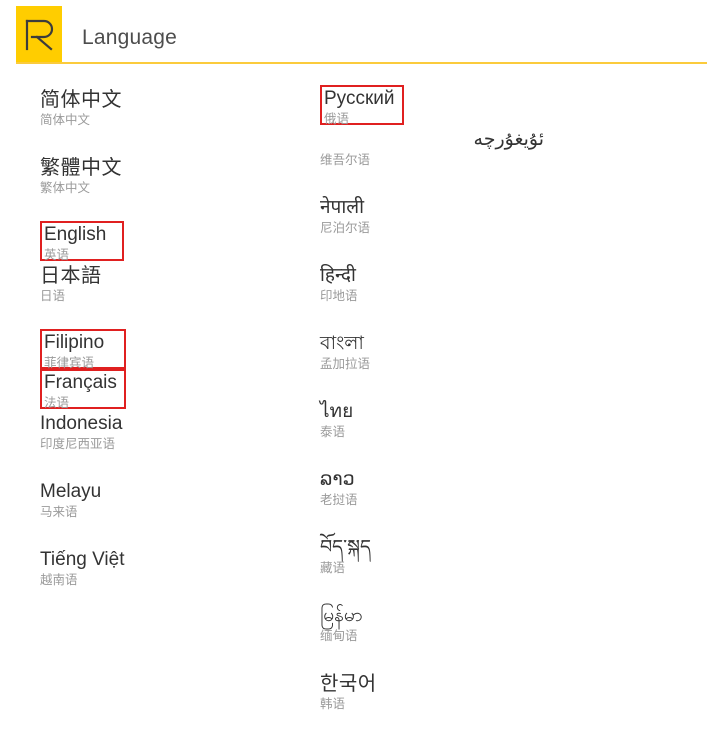  I want to click on language-option: ລາວ 老挝语, so click(435, 499).